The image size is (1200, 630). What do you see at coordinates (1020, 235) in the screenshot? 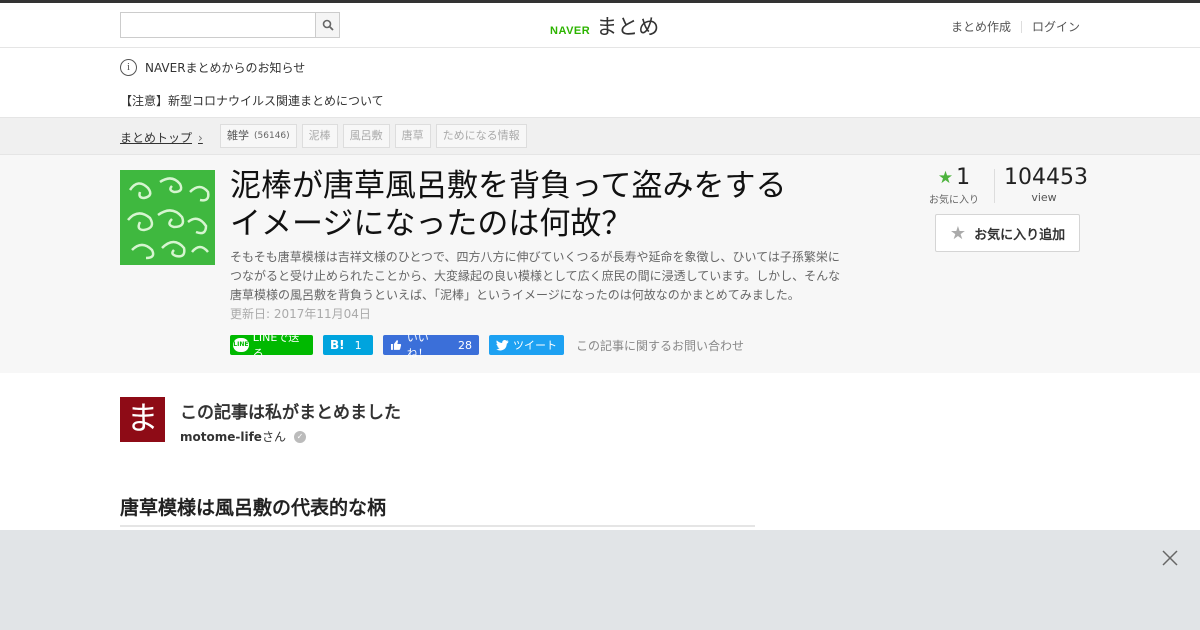
I see `add-favorite-label: お気に入り追加` at bounding box center [1020, 235].